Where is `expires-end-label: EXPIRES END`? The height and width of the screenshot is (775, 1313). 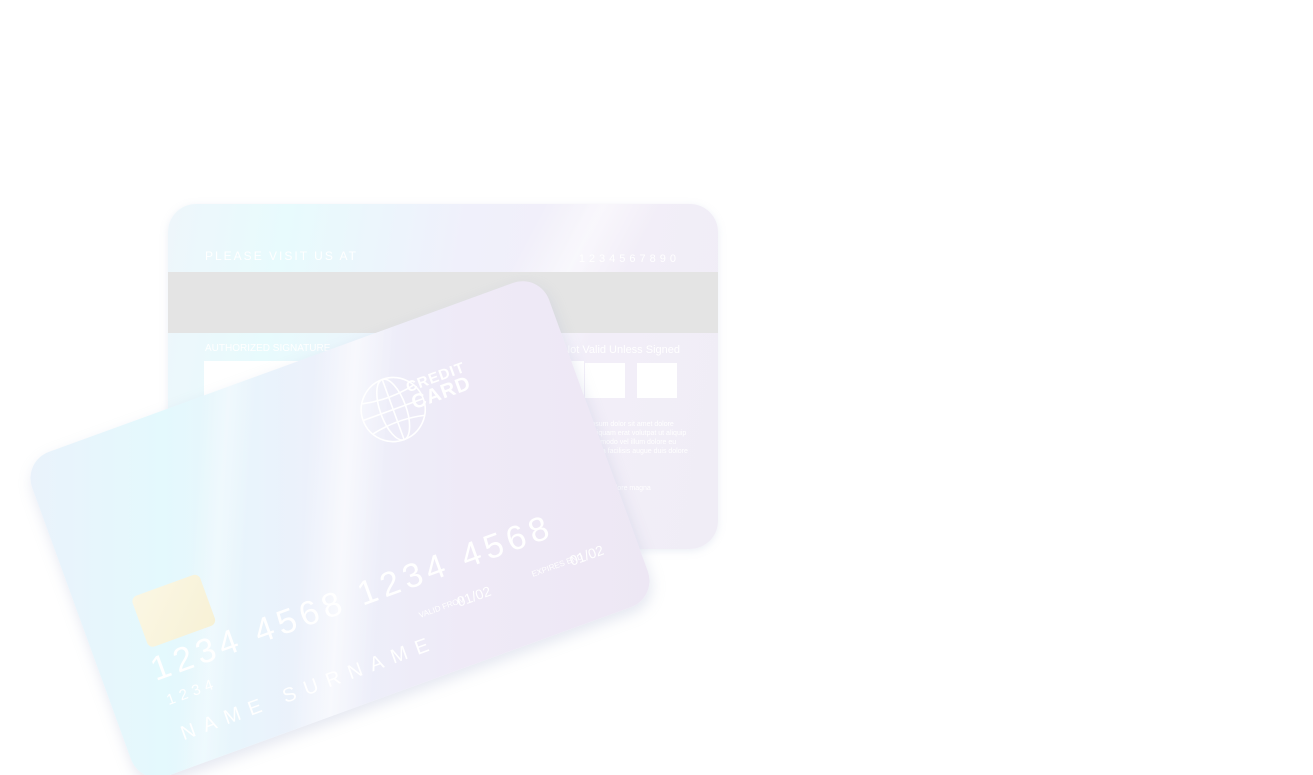 expires-end-label: EXPIRES END is located at coordinates (557, 565).